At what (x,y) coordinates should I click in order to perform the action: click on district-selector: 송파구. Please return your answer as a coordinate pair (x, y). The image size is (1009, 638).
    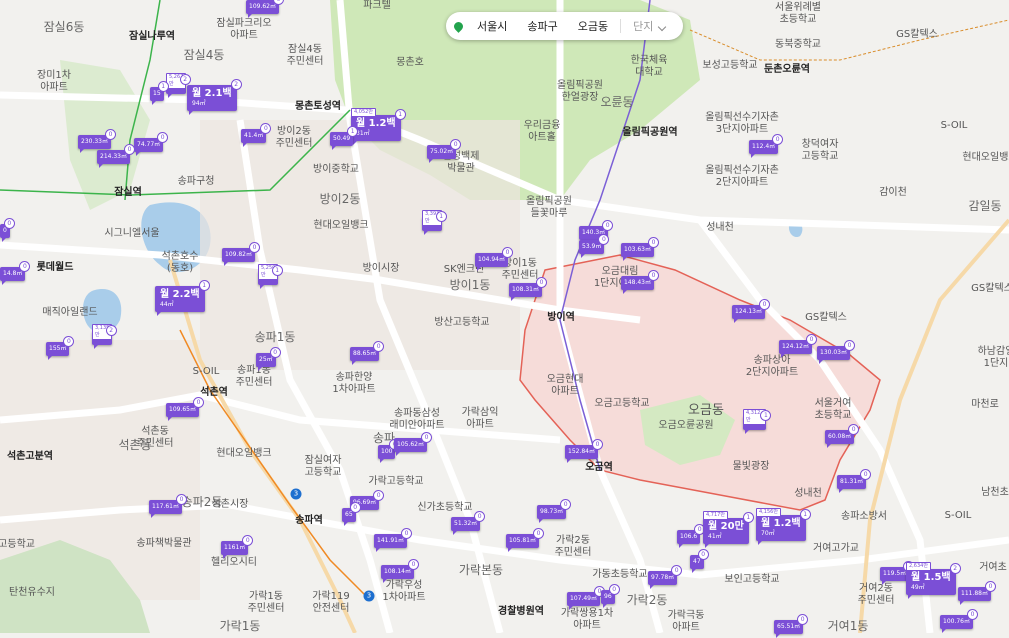
    Looking at the image, I should click on (542, 26).